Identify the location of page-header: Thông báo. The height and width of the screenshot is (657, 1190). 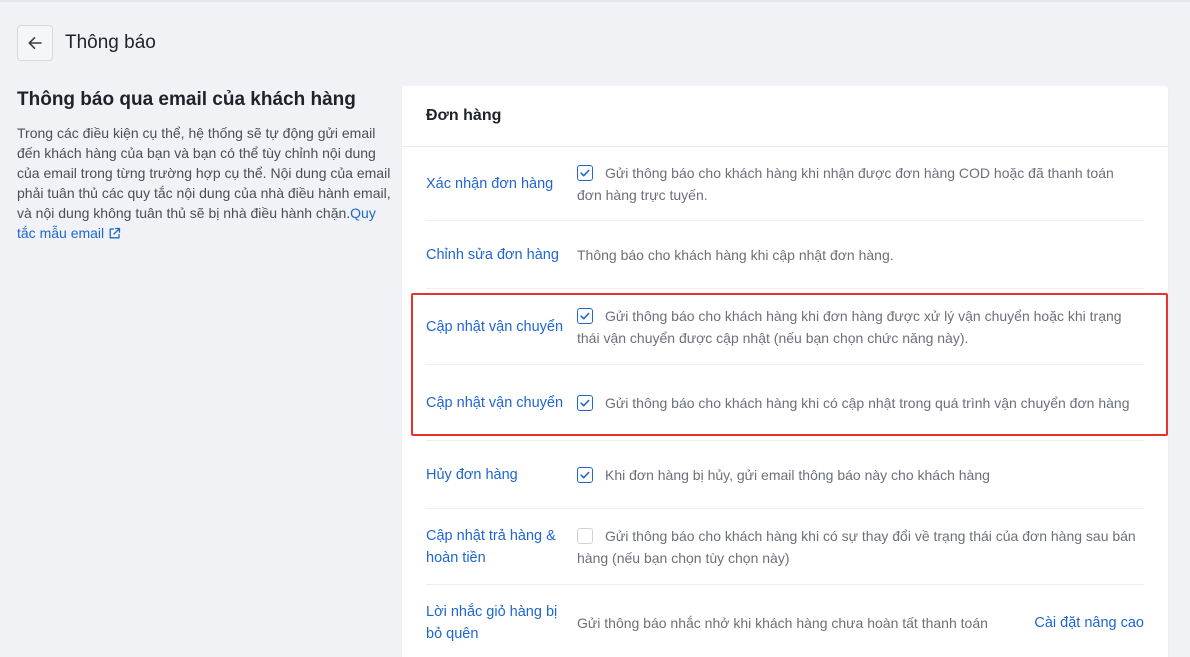
(86, 43).